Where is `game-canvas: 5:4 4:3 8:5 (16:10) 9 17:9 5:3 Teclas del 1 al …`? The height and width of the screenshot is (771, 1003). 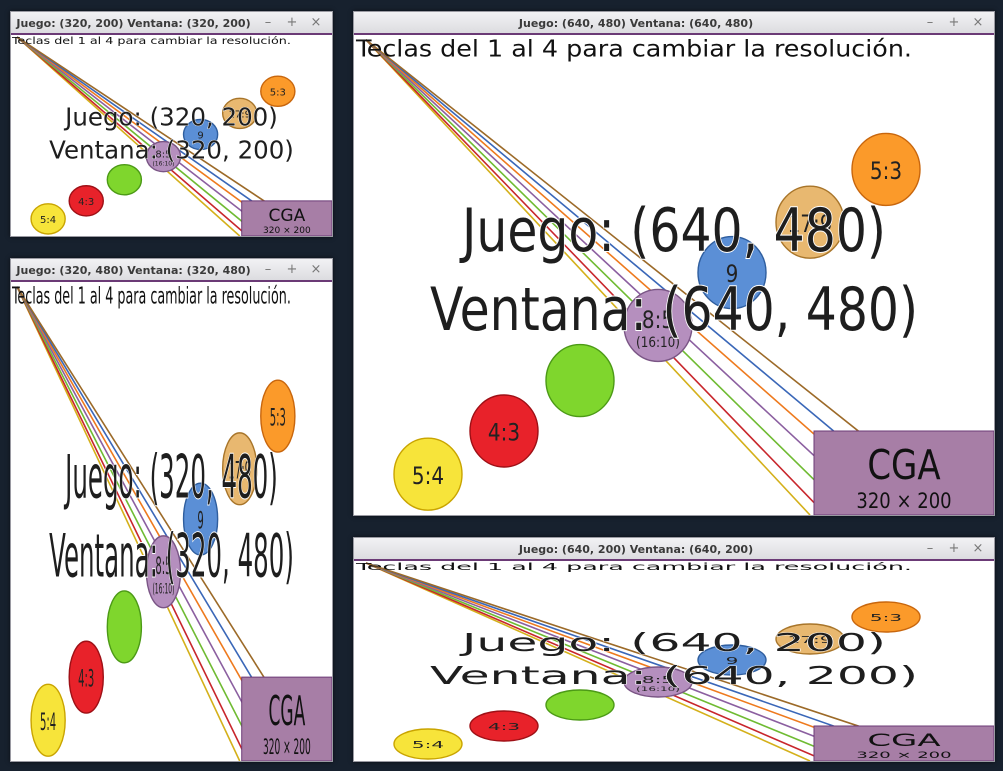
game-canvas: 5:4 4:3 8:5 (16:10) 9 17:9 5:3 Teclas del 1 al … is located at coordinates (171, 135).